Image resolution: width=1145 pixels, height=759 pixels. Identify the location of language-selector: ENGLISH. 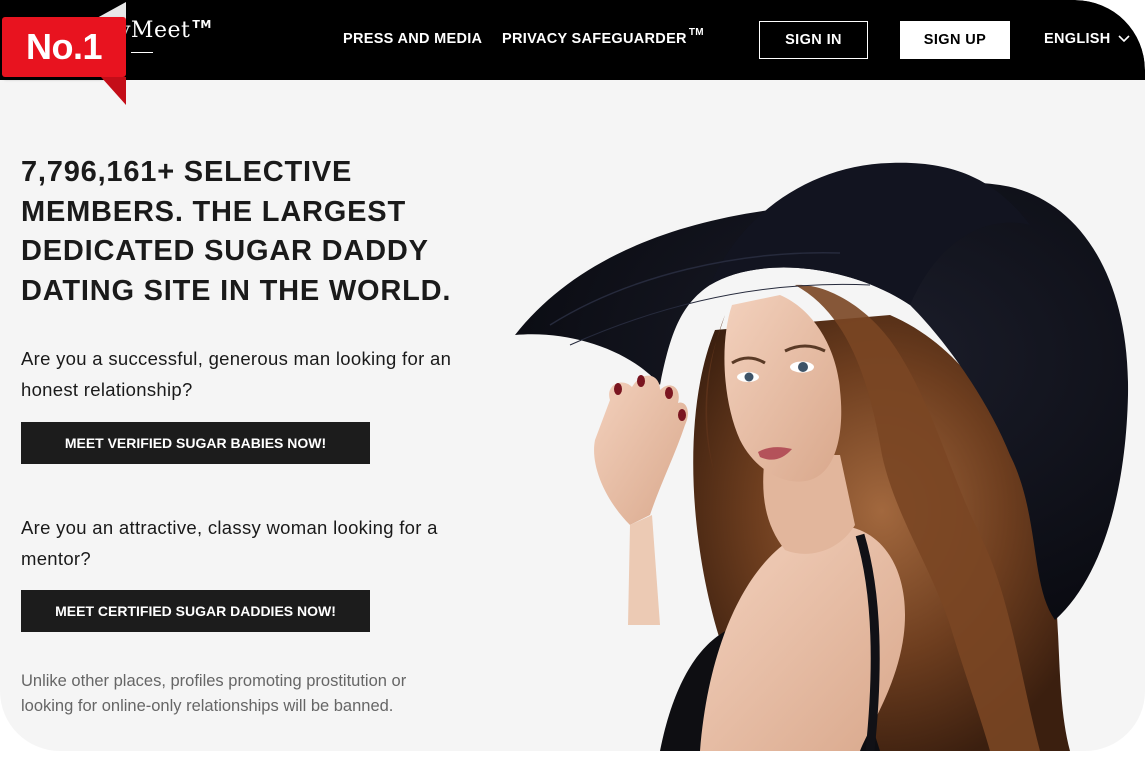
(1087, 39).